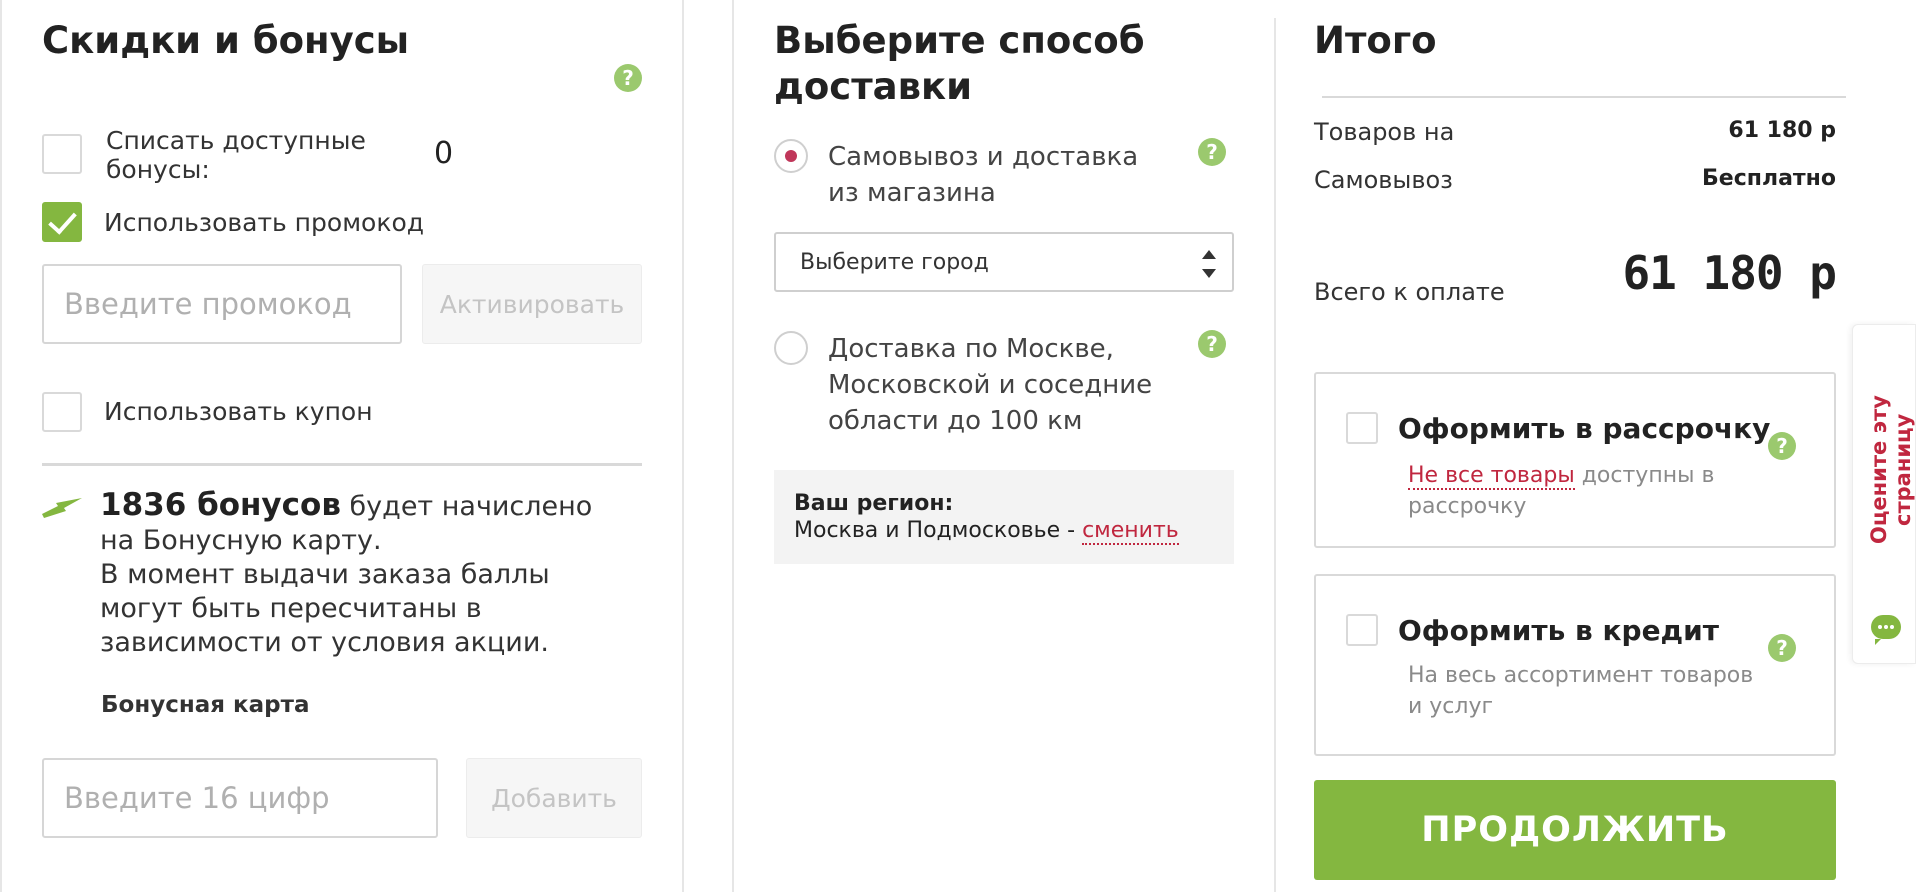 Image resolution: width=1916 pixels, height=892 pixels. Describe the element at coordinates (1375, 40) in the screenshot. I see `summary-title: Итого` at that location.